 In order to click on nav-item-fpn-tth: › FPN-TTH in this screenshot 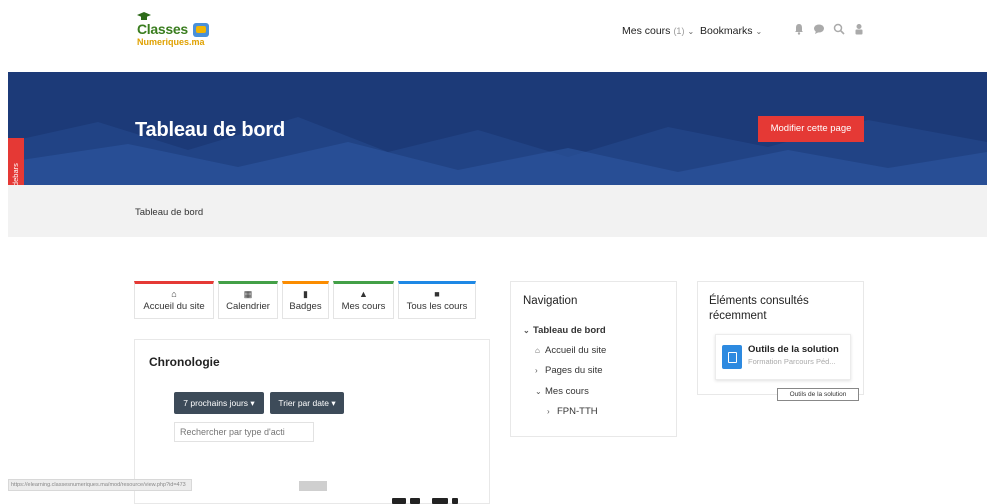, I will do `click(572, 411)`.